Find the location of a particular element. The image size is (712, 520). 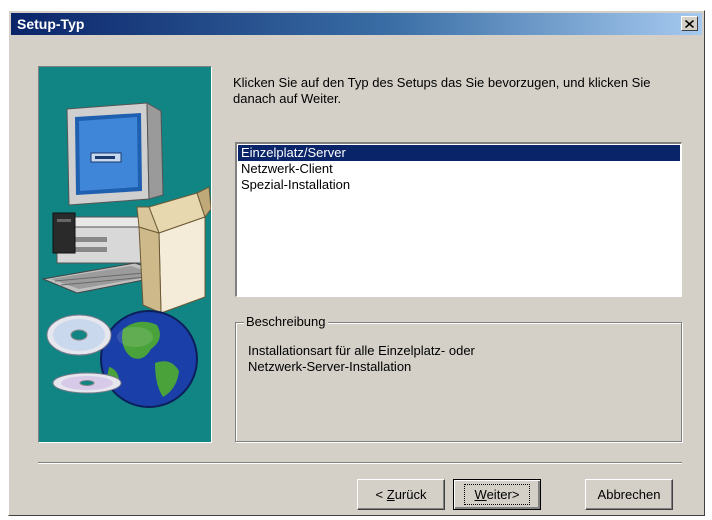

window-title: Setup-Typ is located at coordinates (51, 24).